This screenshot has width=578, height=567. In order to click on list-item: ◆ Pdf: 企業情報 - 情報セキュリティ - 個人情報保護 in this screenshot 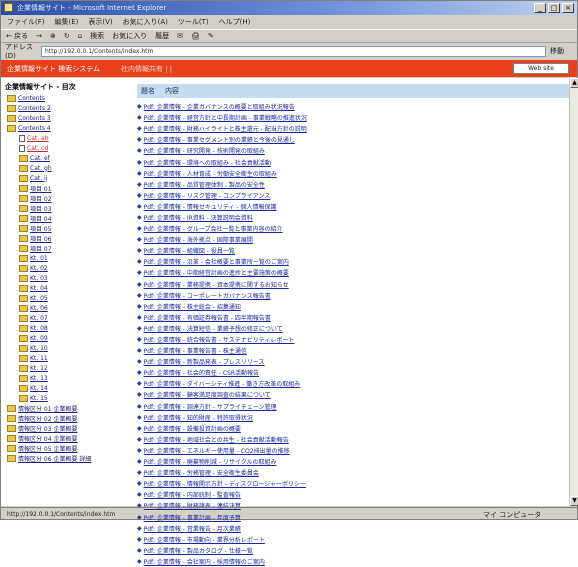, I will do `click(354, 206)`.